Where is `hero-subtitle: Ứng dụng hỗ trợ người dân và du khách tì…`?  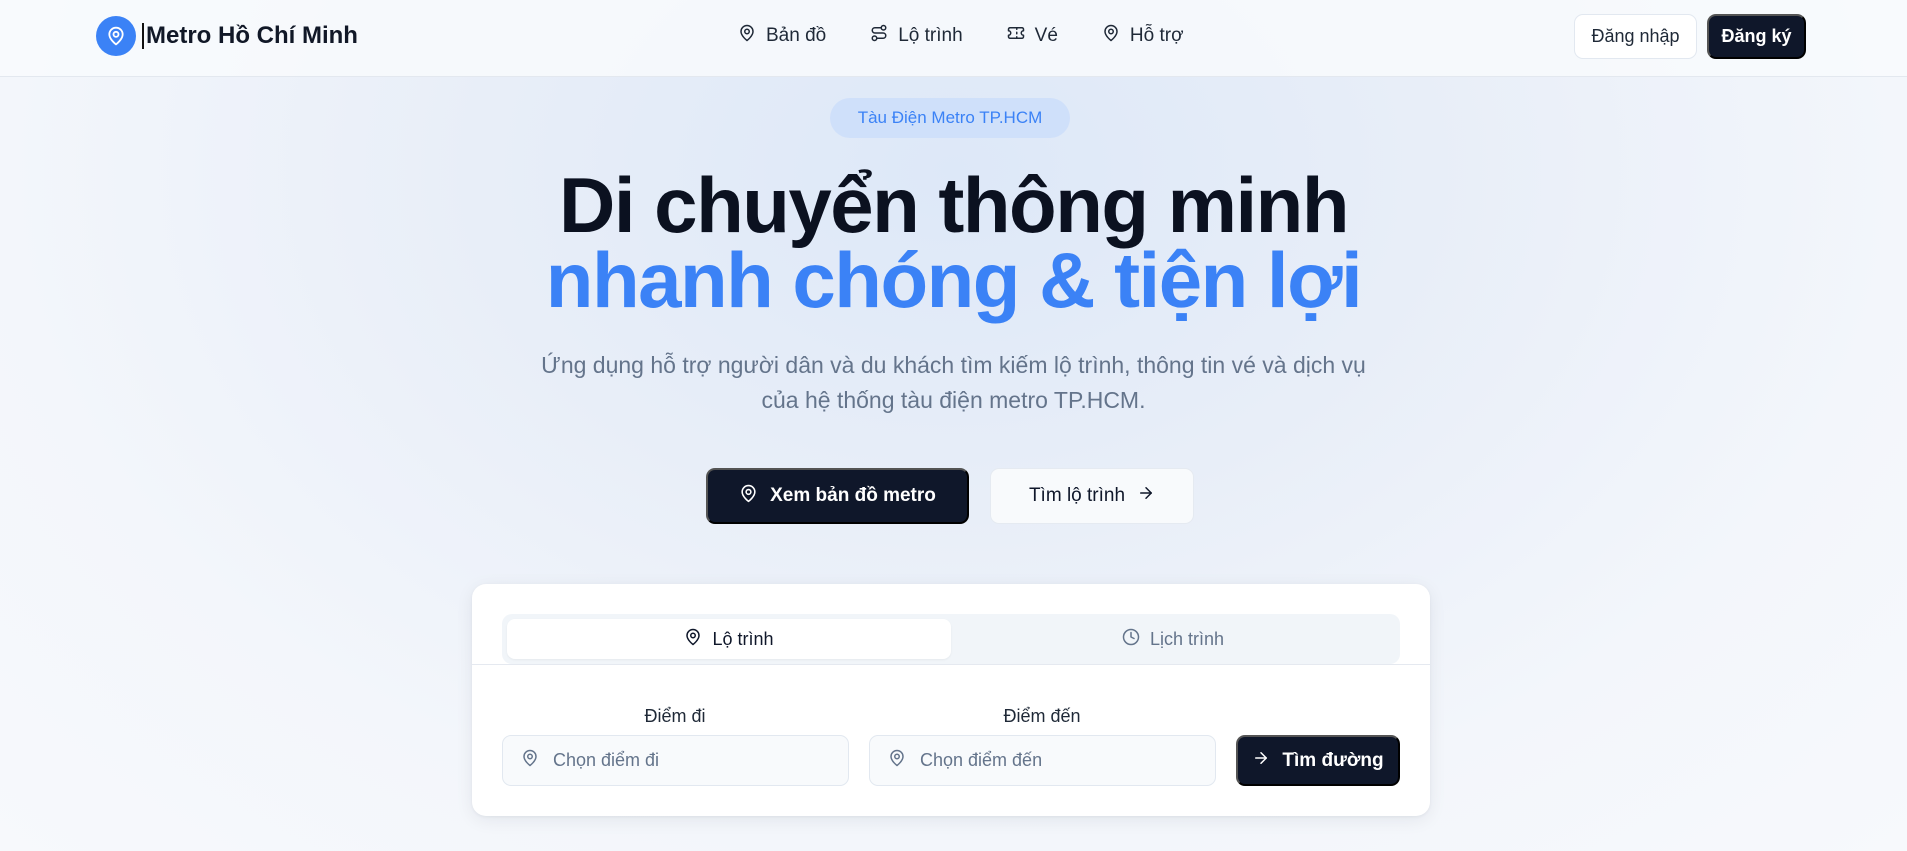
hero-subtitle: Ứng dụng hỗ trợ người dân và du khách tì… is located at coordinates (953, 382).